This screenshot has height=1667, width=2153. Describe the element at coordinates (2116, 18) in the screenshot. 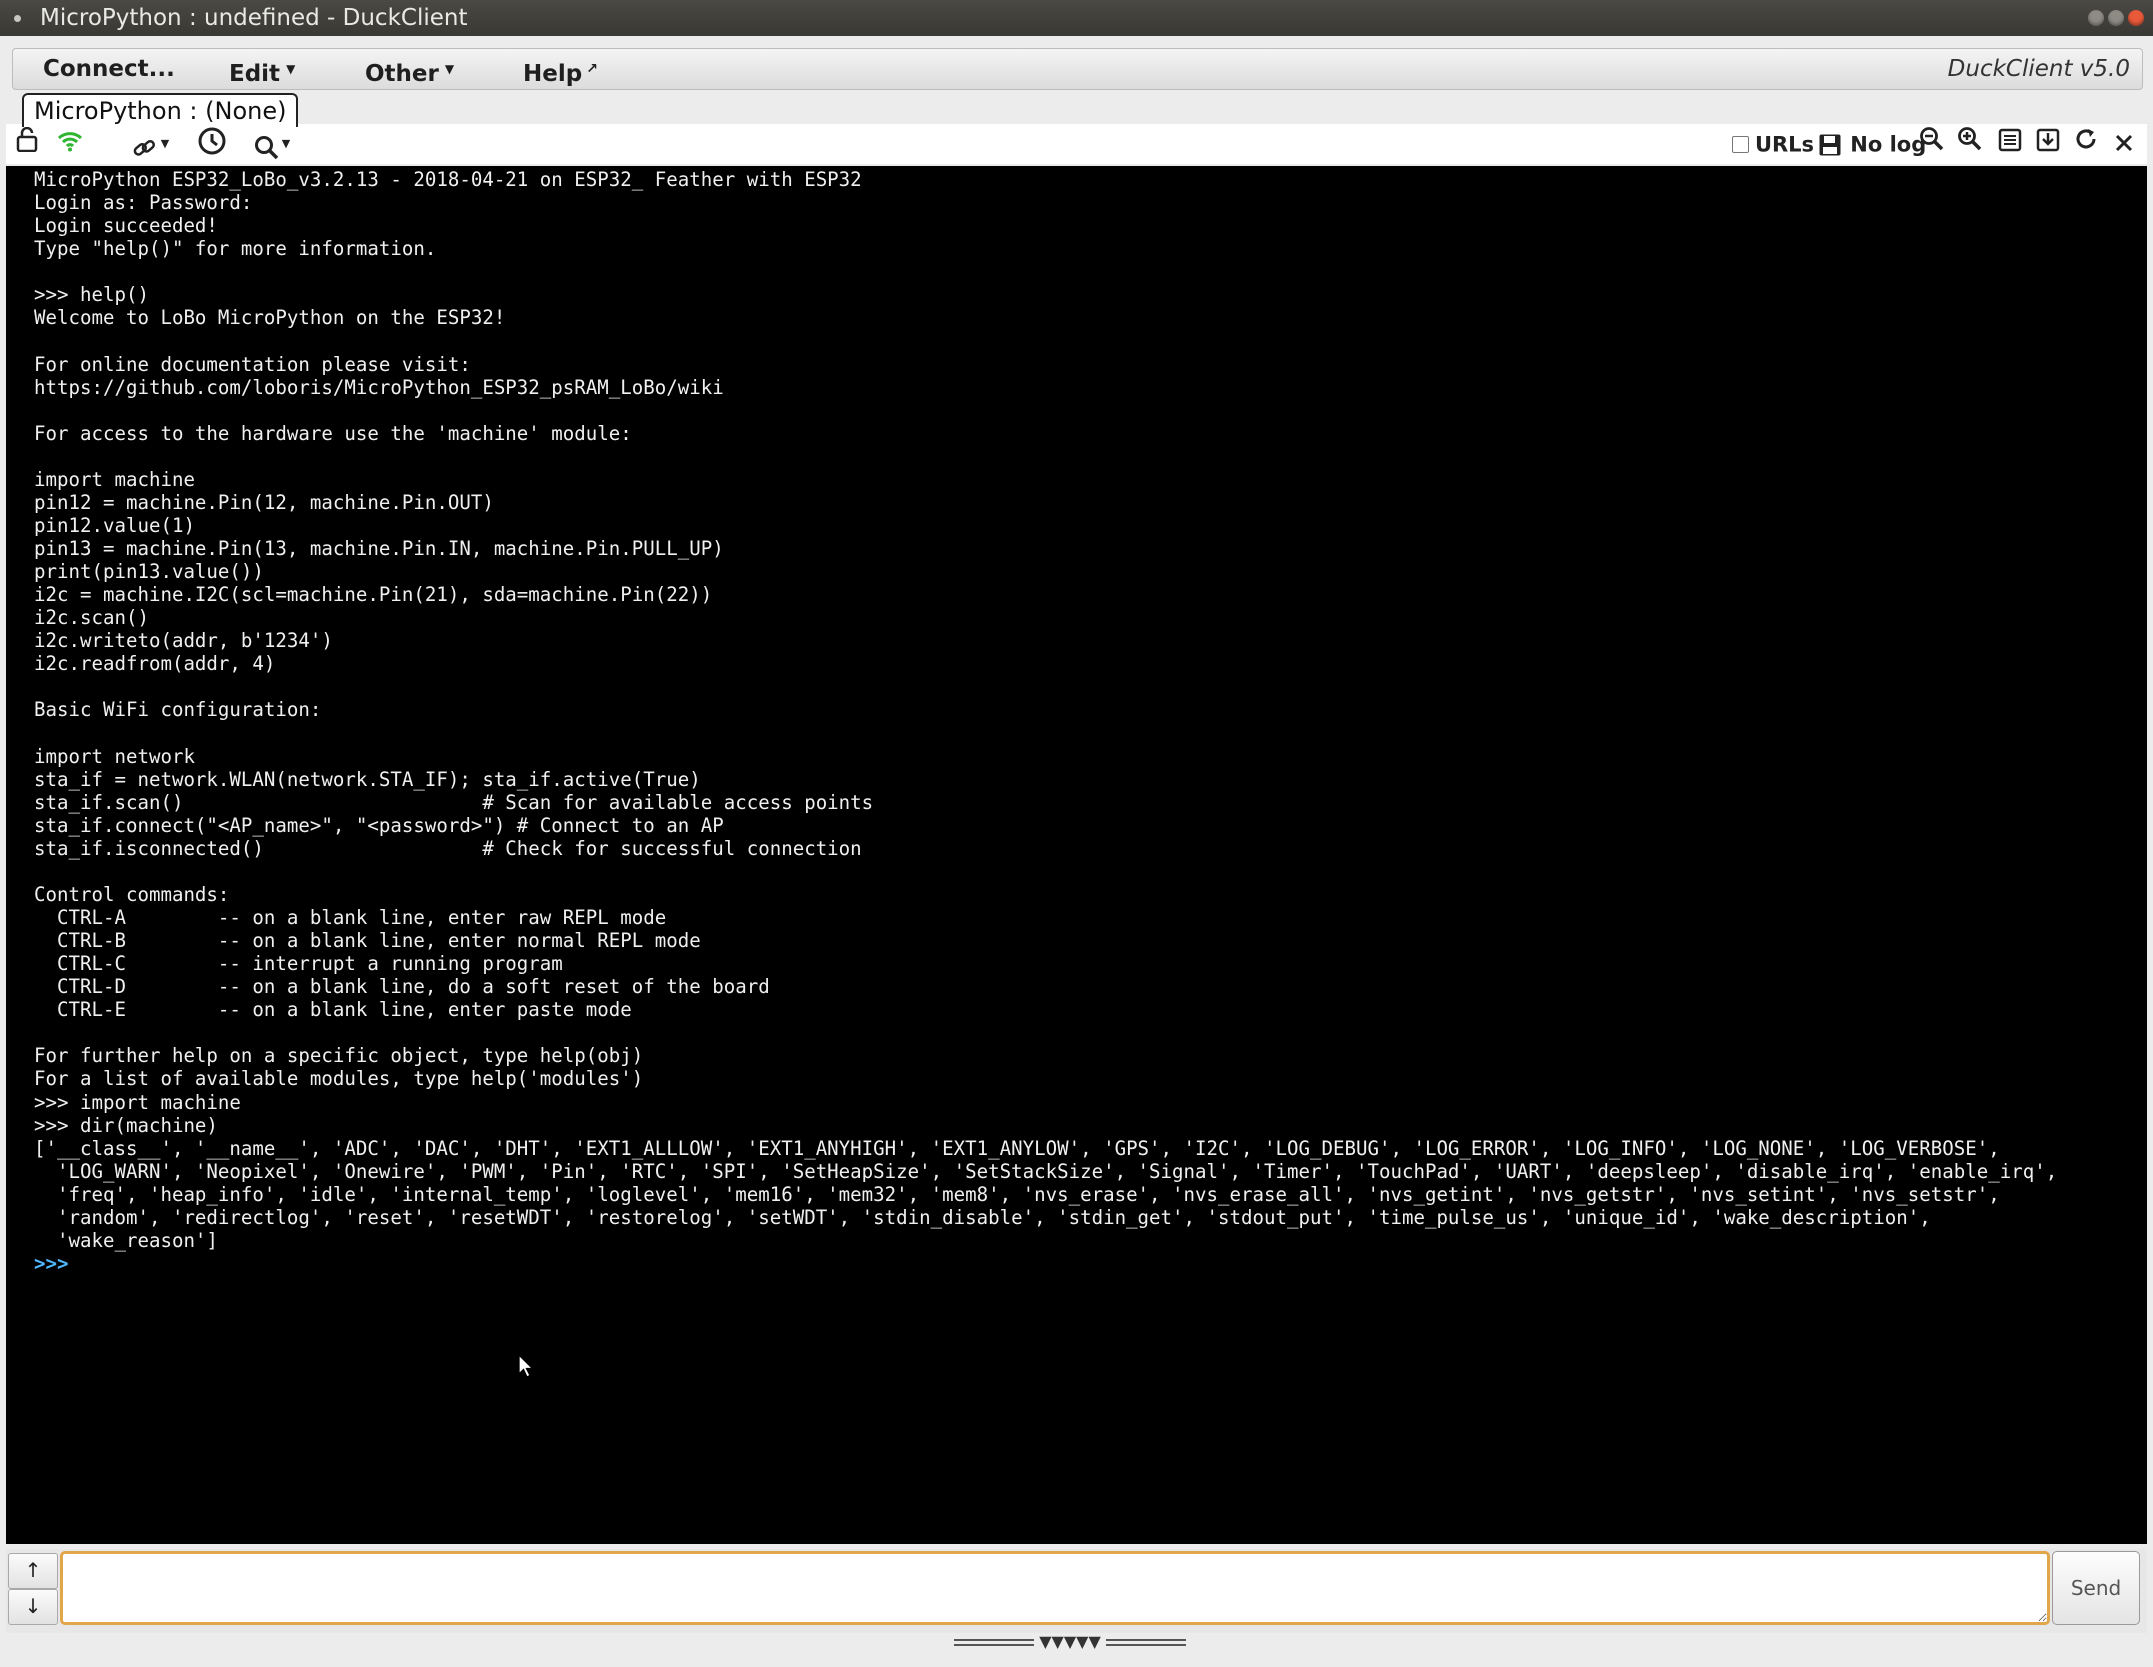

I see `maximize-icon` at that location.